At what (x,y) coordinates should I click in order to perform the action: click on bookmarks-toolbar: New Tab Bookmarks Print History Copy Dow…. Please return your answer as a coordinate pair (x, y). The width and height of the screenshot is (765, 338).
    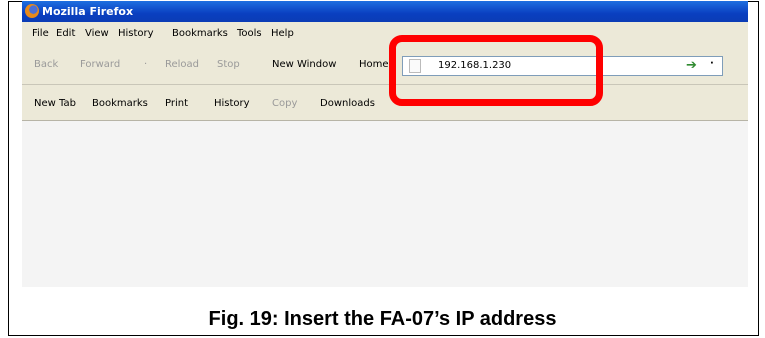
    Looking at the image, I should click on (385, 103).